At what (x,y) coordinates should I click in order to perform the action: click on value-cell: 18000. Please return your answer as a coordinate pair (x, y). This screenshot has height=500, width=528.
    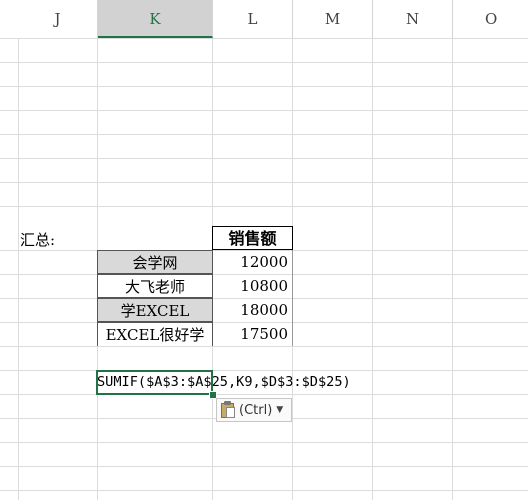
    Looking at the image, I should click on (252, 310).